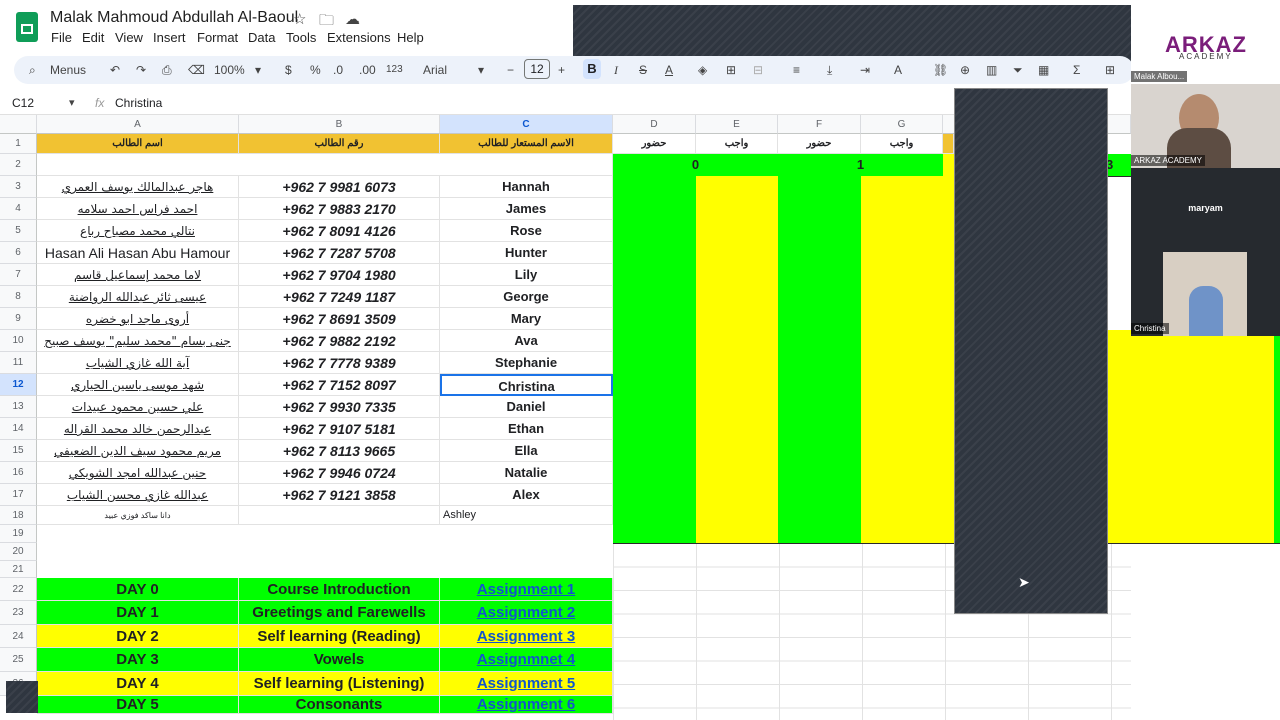 The width and height of the screenshot is (1280, 720). I want to click on search-menus-label: Menus, so click(68, 70).